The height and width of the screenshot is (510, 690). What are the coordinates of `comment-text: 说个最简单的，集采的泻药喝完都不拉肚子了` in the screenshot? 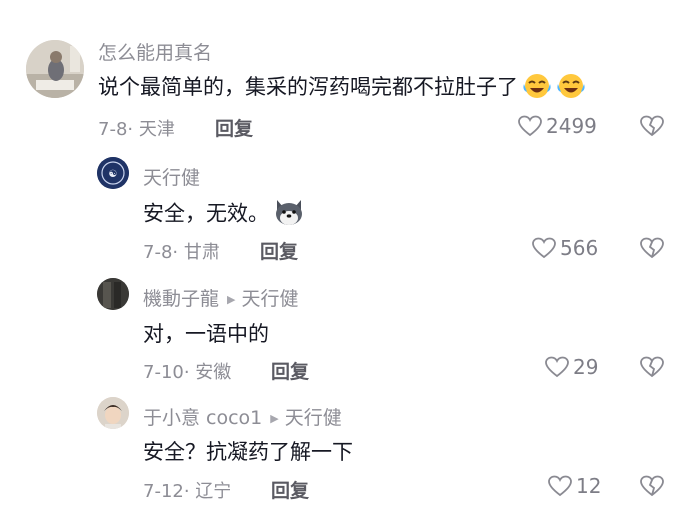 It's located at (342, 88).